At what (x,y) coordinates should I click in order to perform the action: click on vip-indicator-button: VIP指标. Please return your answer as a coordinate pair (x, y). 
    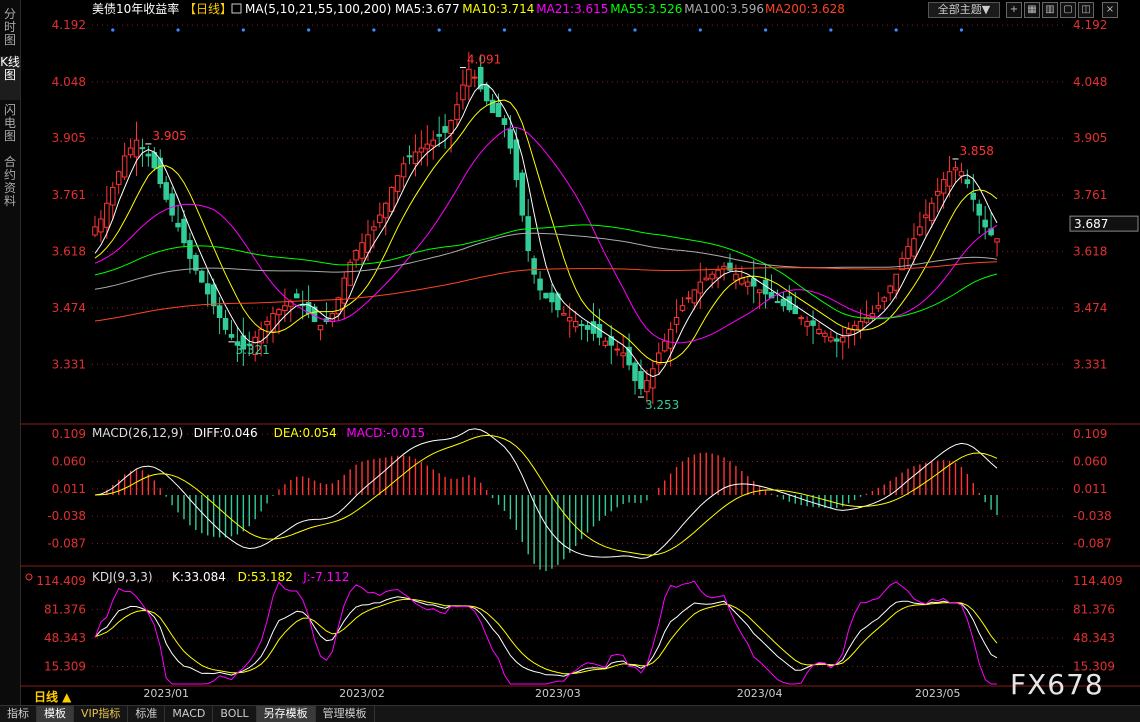
    Looking at the image, I should click on (101, 714).